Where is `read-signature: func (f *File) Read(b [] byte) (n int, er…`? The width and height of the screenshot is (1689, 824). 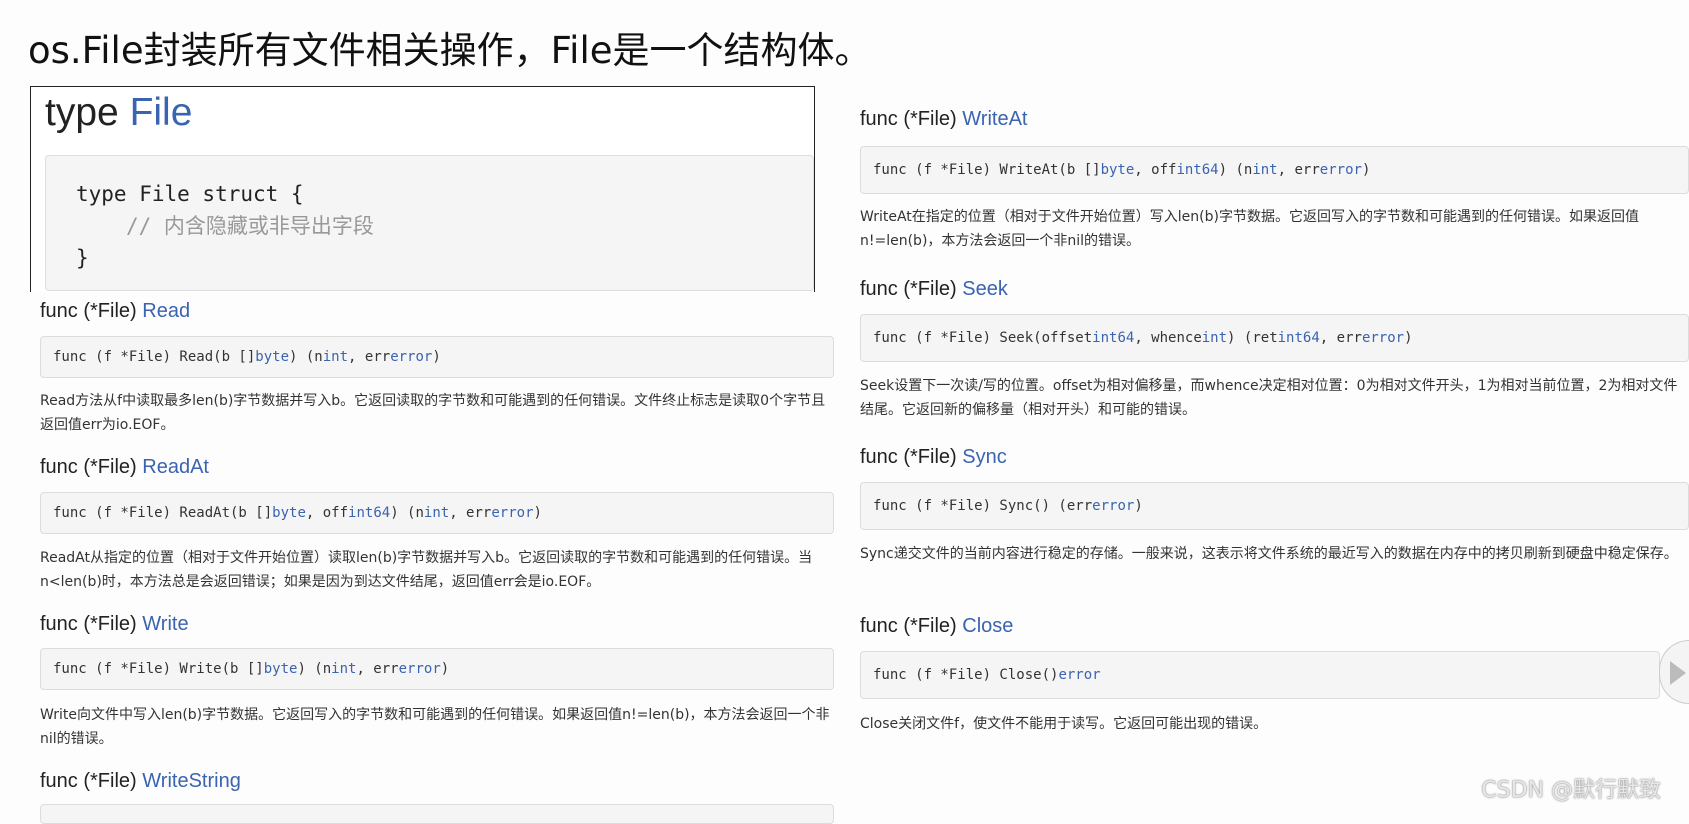 read-signature: func (f *File) Read(b [] byte) (n int, er… is located at coordinates (437, 357).